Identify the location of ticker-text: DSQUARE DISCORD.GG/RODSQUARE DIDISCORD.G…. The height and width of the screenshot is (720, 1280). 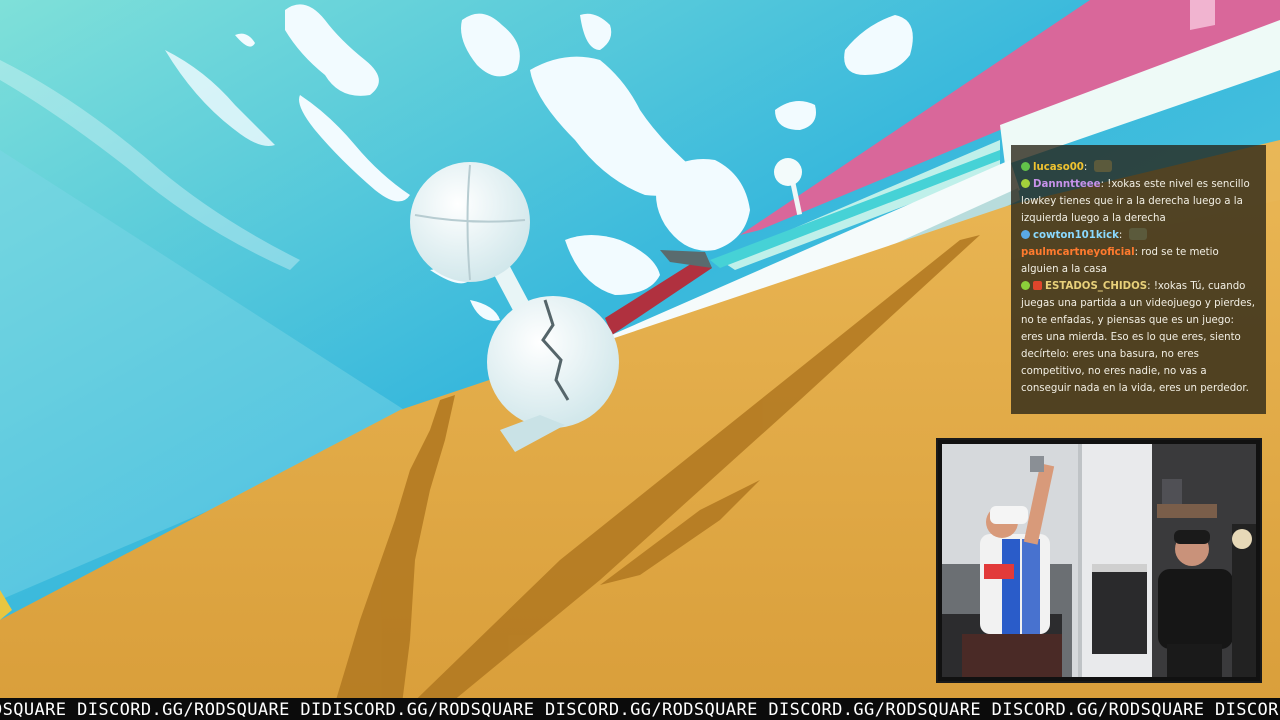
(640, 710).